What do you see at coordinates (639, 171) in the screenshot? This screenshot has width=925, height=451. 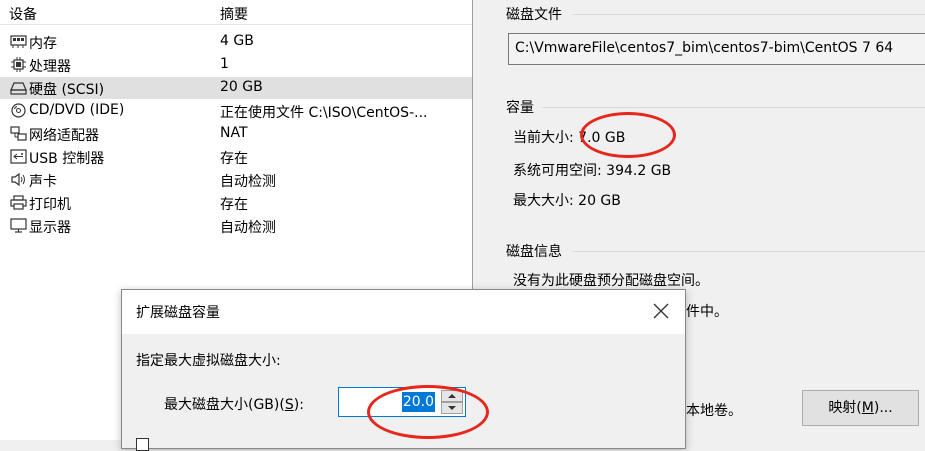 I see `available-space-value: 394.2 GB` at bounding box center [639, 171].